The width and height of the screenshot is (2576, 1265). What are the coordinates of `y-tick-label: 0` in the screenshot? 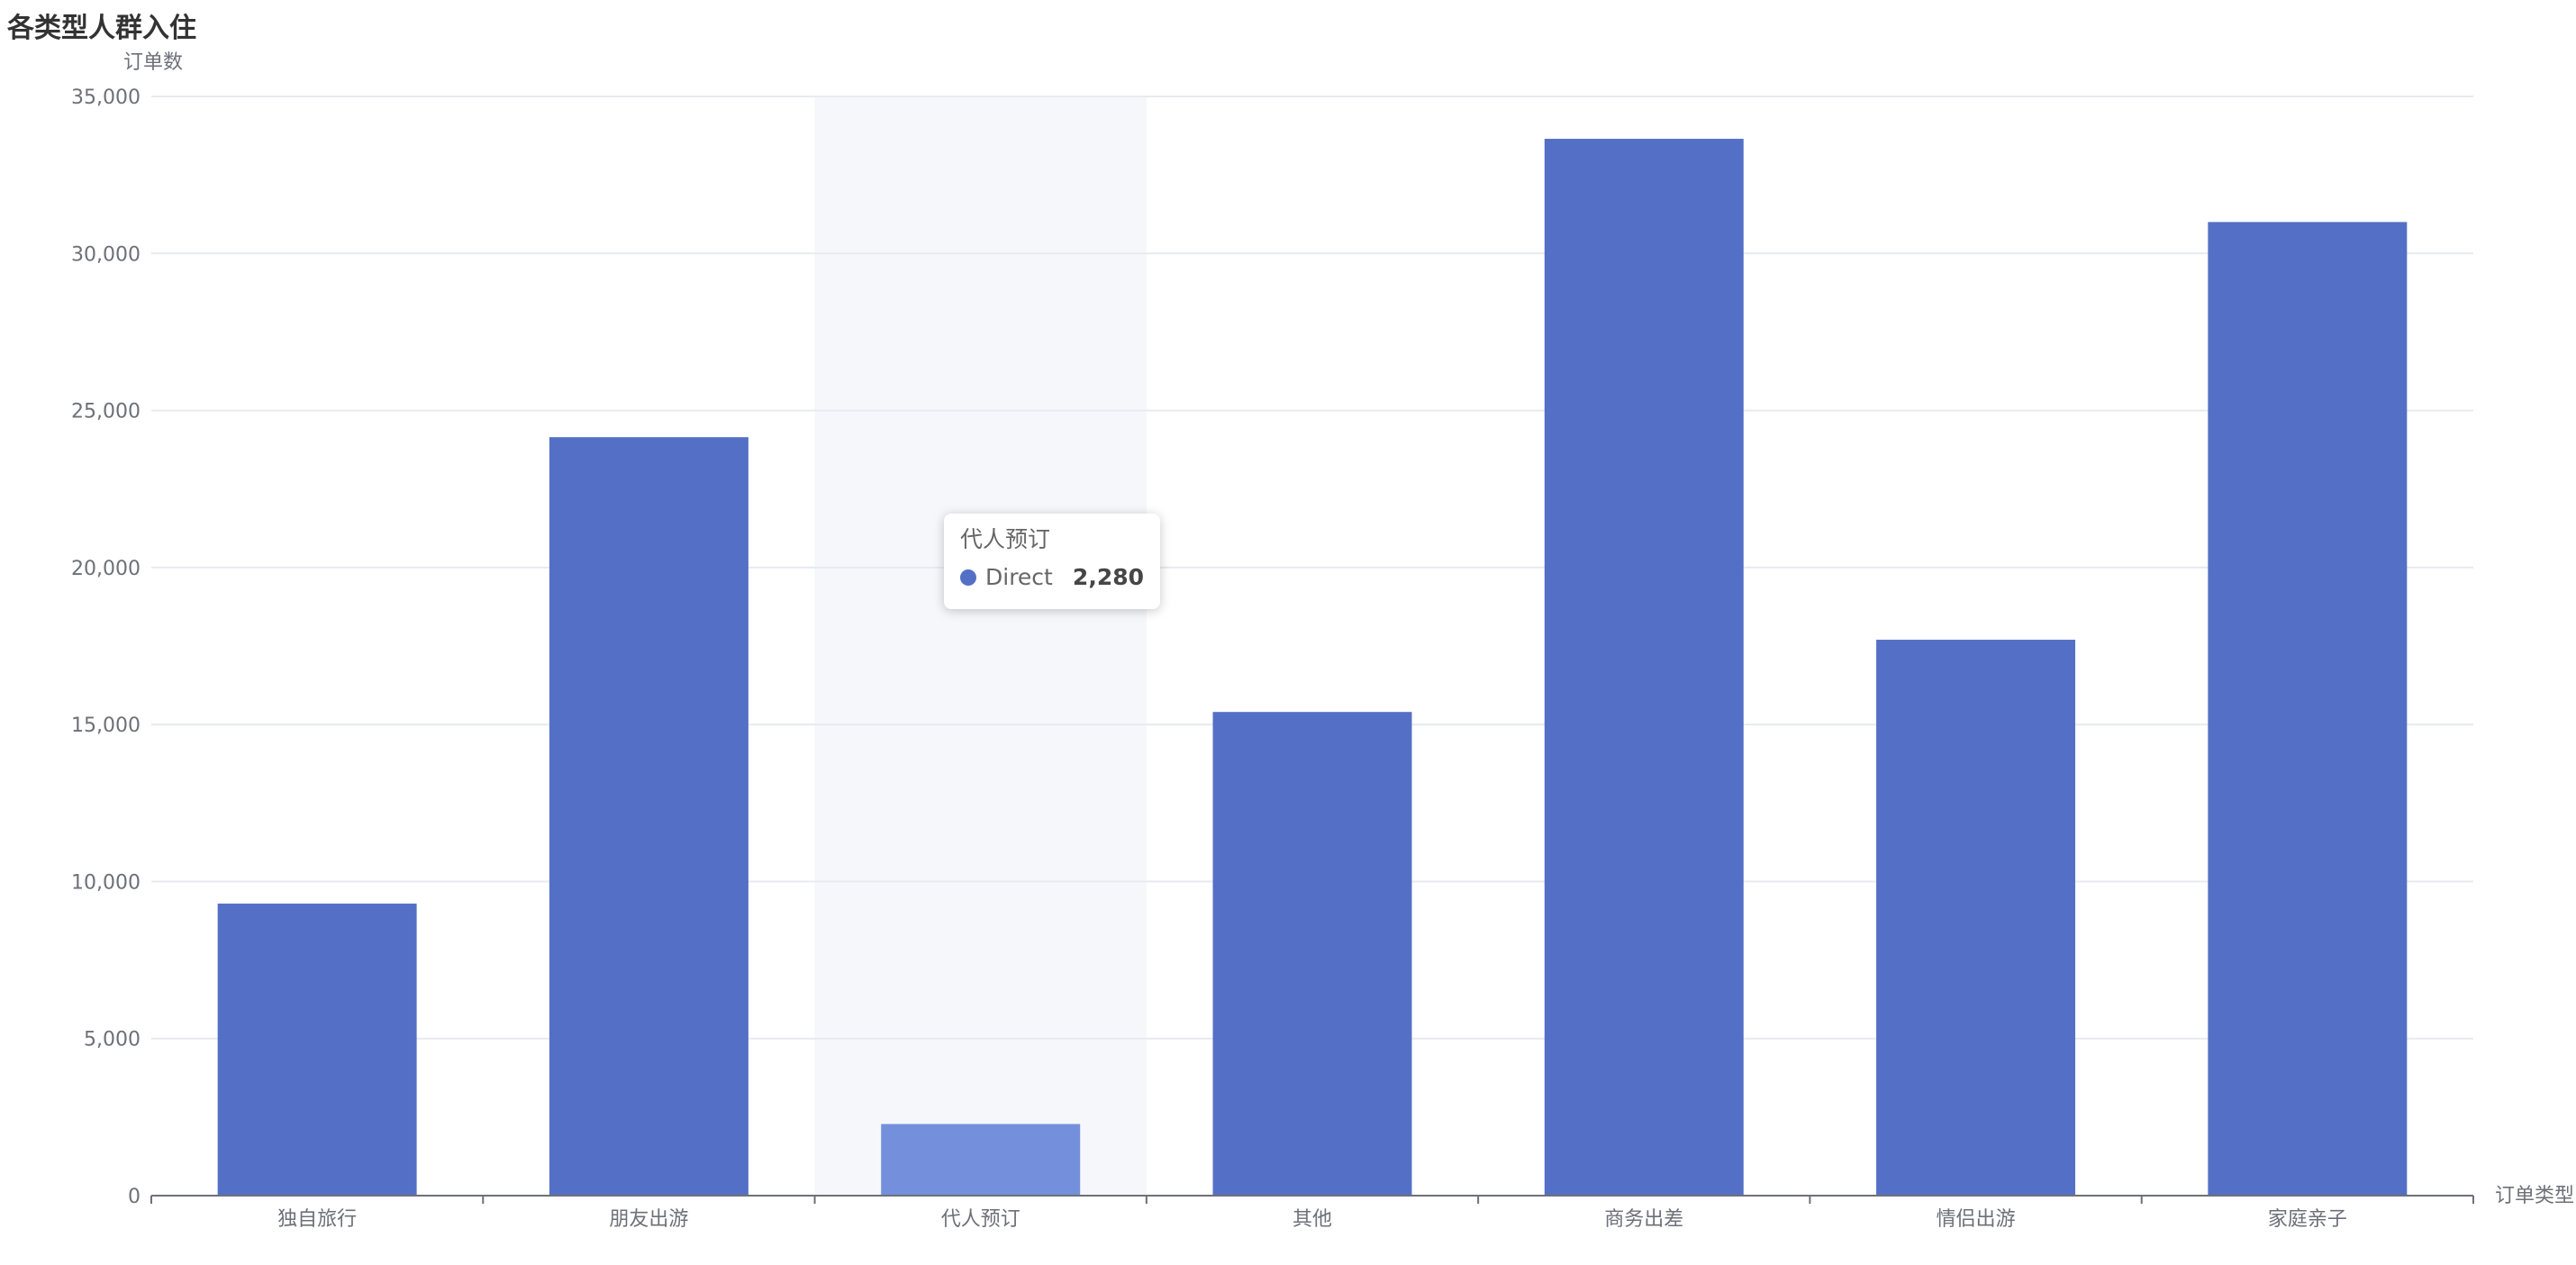 It's located at (134, 1197).